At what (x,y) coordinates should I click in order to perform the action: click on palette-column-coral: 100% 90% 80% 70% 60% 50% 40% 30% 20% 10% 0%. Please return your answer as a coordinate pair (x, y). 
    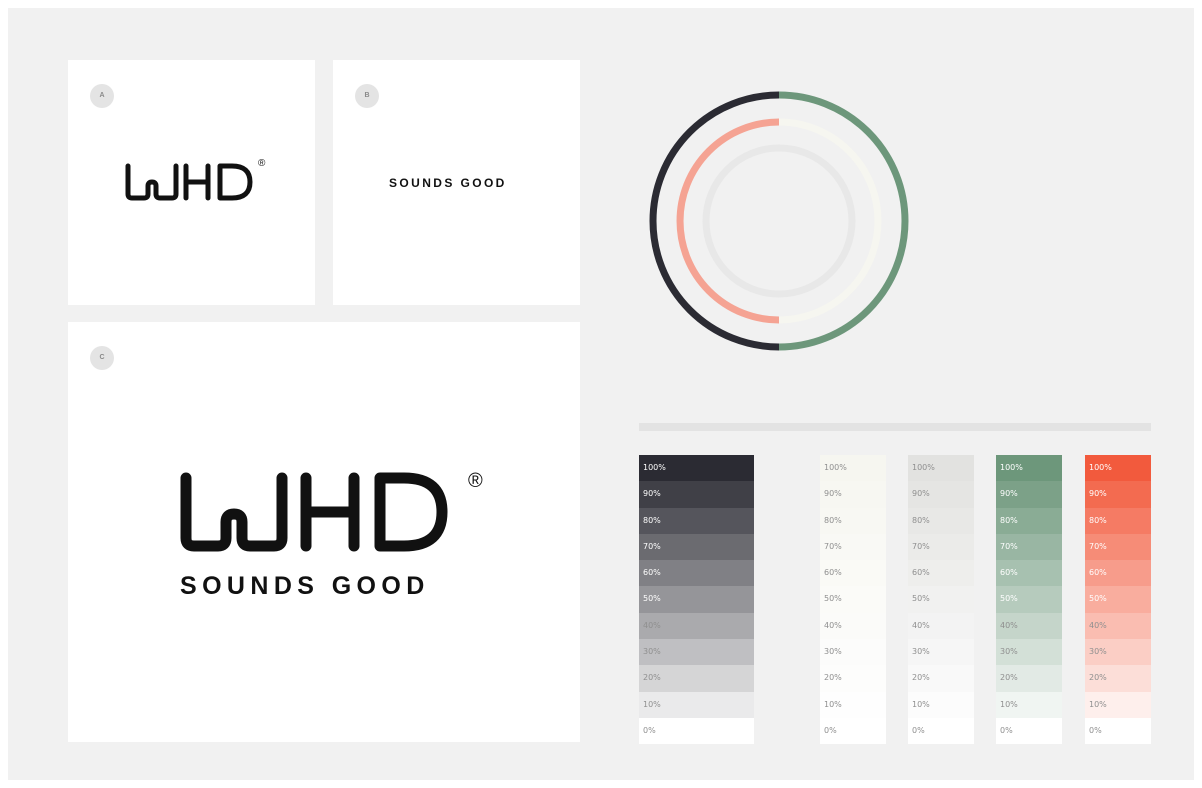
    Looking at the image, I should click on (1118, 600).